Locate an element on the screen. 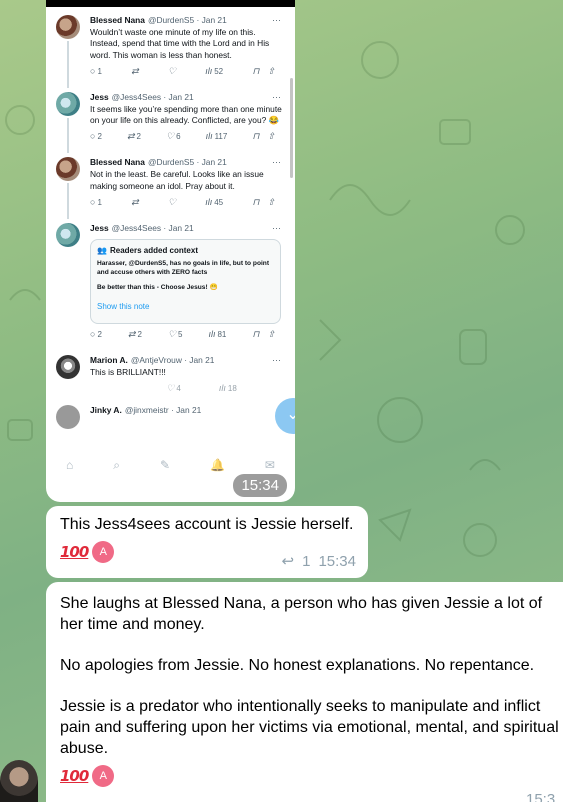  tweet-actions: ○ 1 ⇄ ♡ ılı 45 ⊓ ⇧ is located at coordinates (182, 202).